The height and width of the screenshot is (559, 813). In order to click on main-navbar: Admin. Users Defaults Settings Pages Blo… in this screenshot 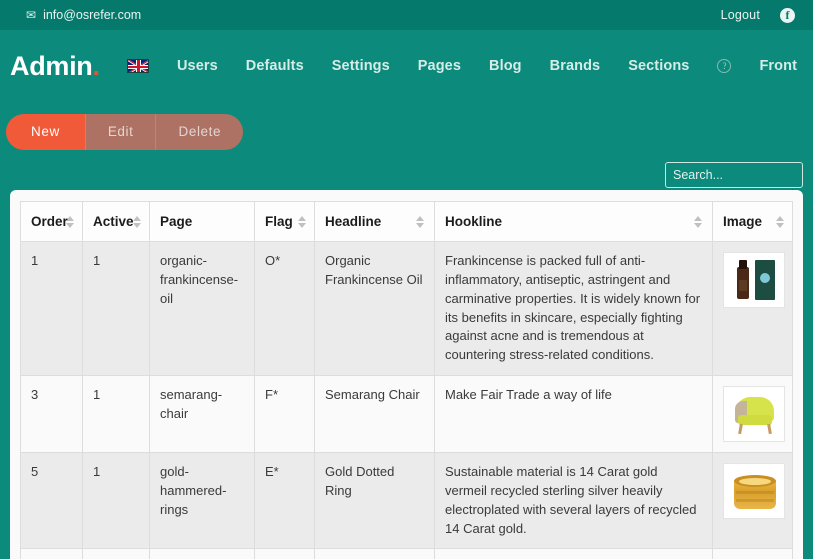, I will do `click(406, 66)`.